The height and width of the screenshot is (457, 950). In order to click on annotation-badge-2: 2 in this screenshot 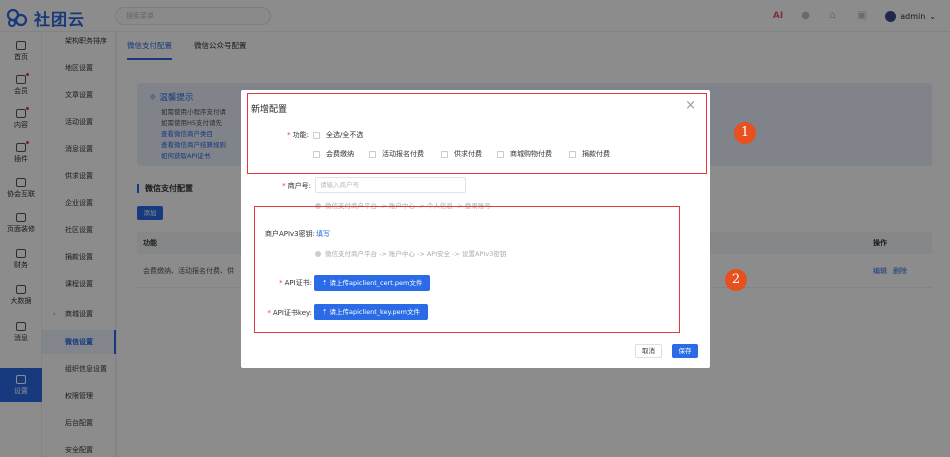, I will do `click(736, 280)`.